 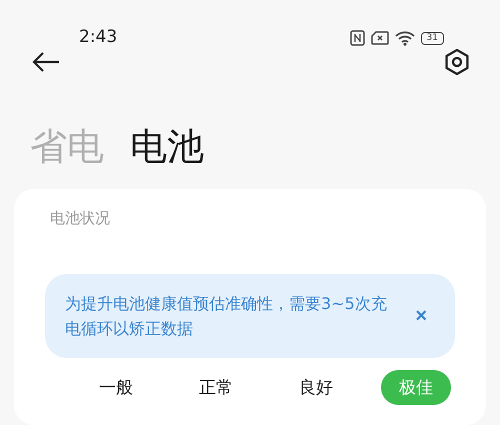 I want to click on grade-label: 良好, so click(x=316, y=388).